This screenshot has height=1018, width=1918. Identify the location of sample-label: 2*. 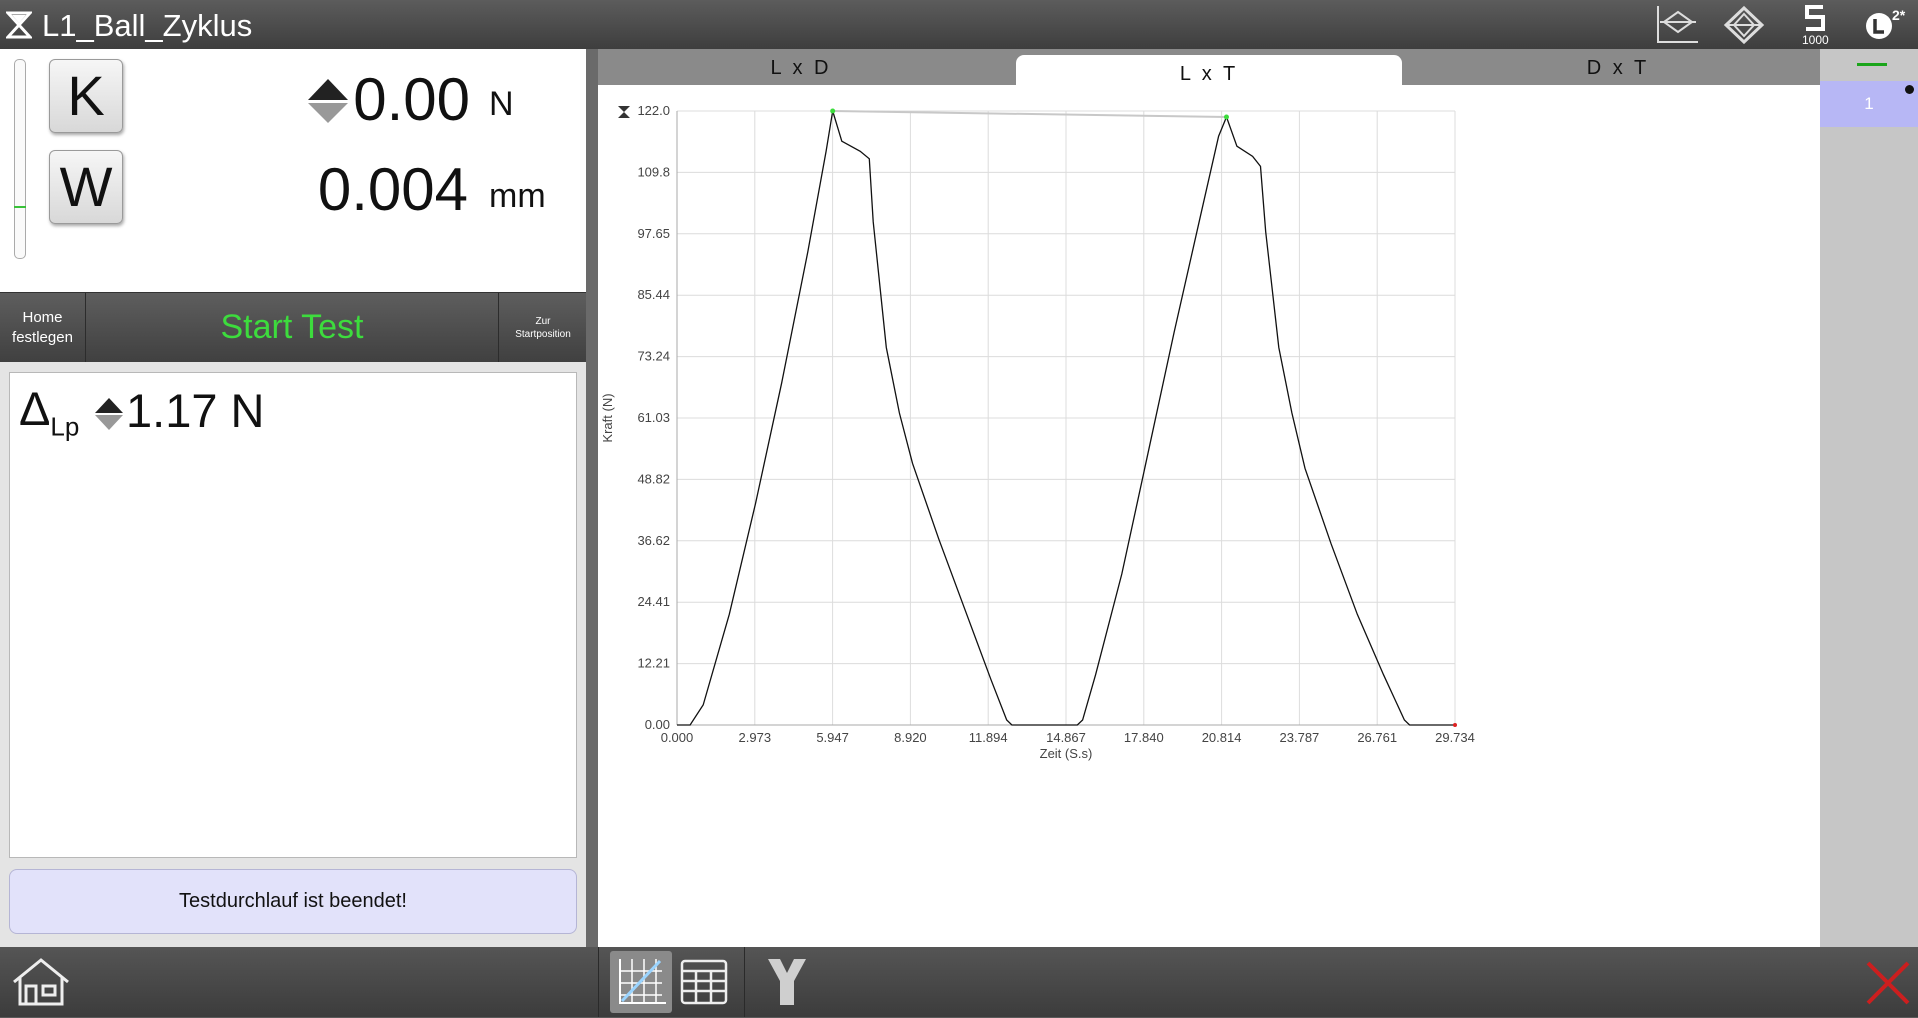
(1899, 15).